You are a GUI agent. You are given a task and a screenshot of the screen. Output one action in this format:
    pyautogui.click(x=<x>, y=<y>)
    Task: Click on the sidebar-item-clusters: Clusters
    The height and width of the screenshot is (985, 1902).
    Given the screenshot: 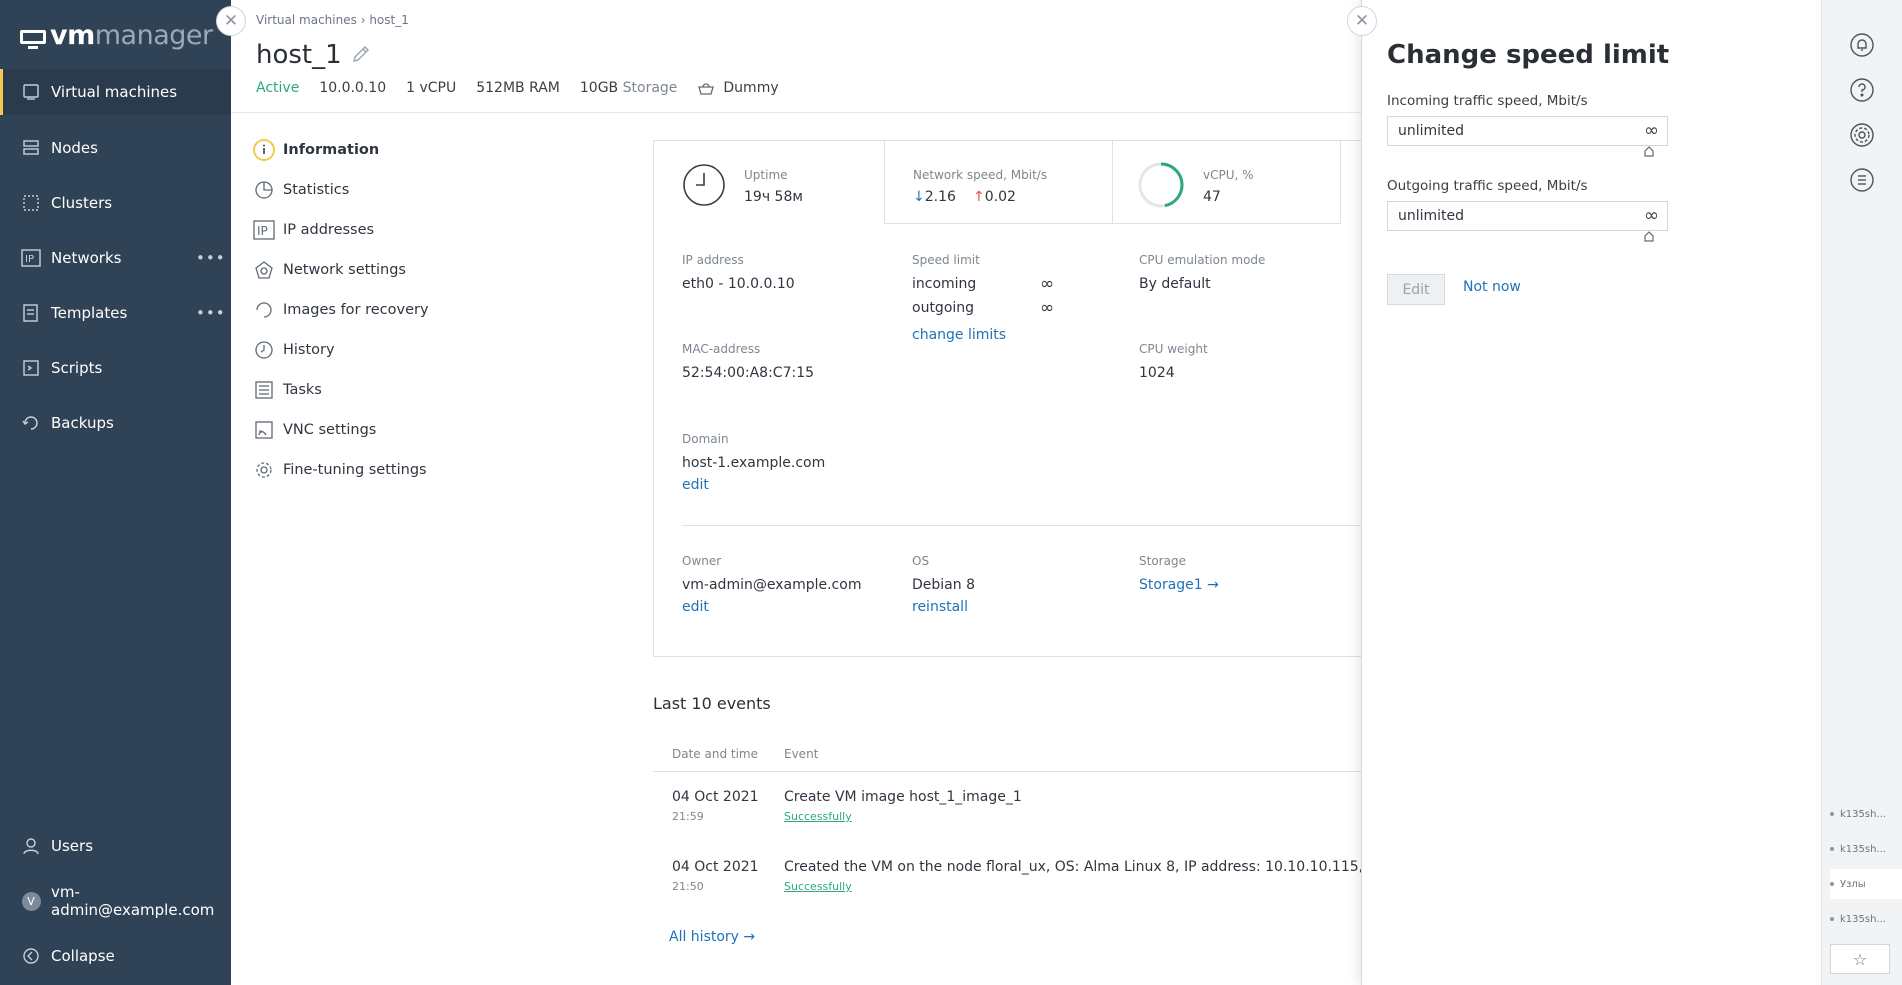 What is the action you would take?
    pyautogui.click(x=115, y=203)
    